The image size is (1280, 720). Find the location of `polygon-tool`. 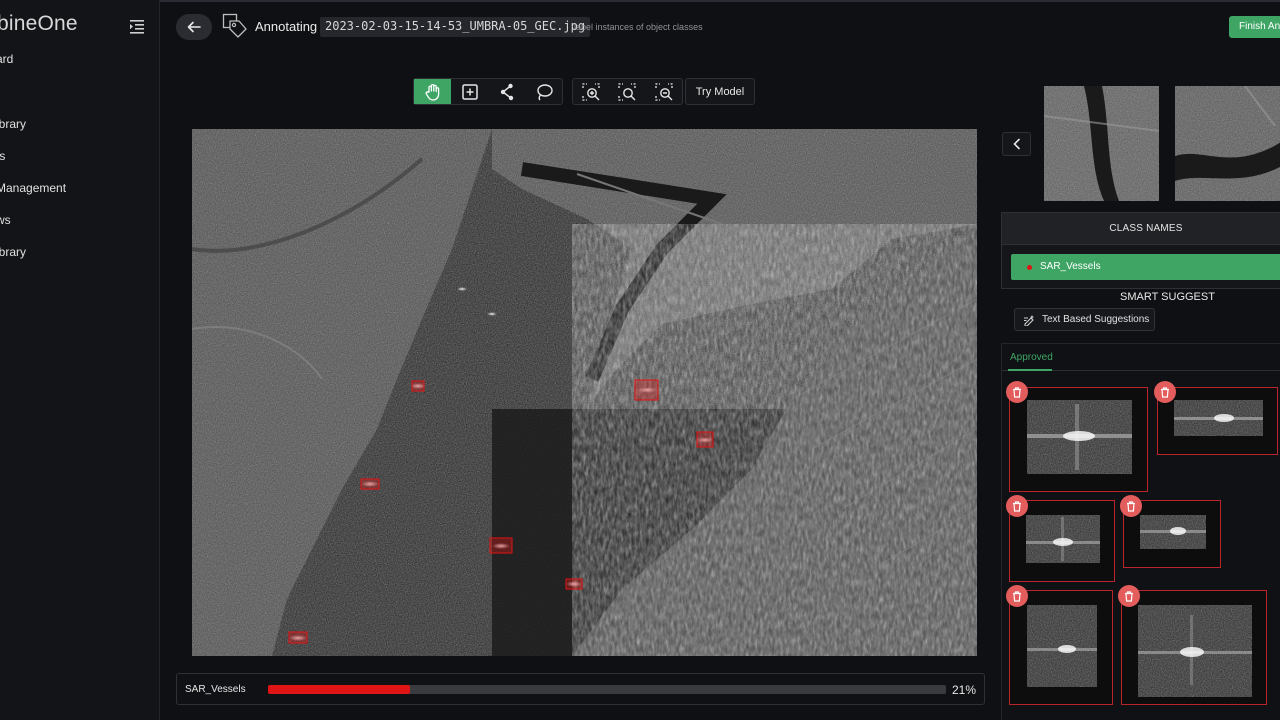

polygon-tool is located at coordinates (506, 91).